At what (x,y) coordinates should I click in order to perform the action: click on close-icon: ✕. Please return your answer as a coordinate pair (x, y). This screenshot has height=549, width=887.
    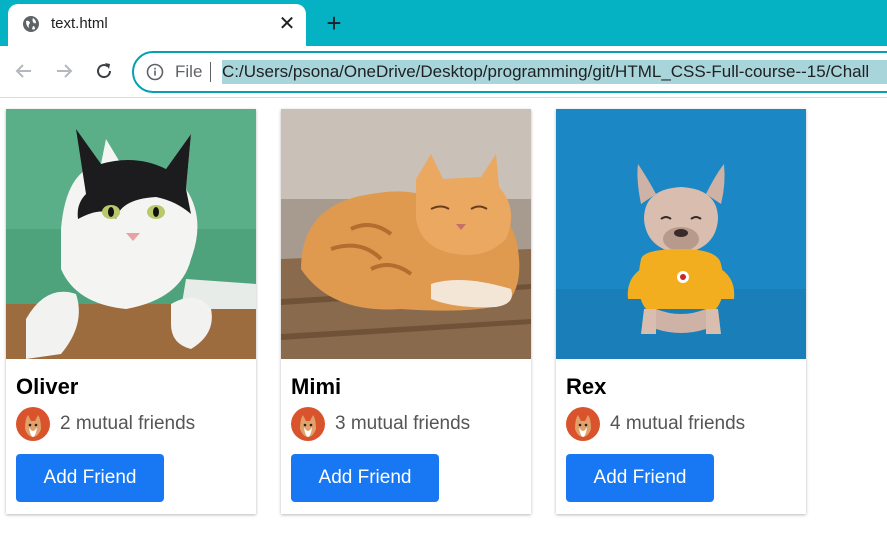
    Looking at the image, I should click on (287, 24).